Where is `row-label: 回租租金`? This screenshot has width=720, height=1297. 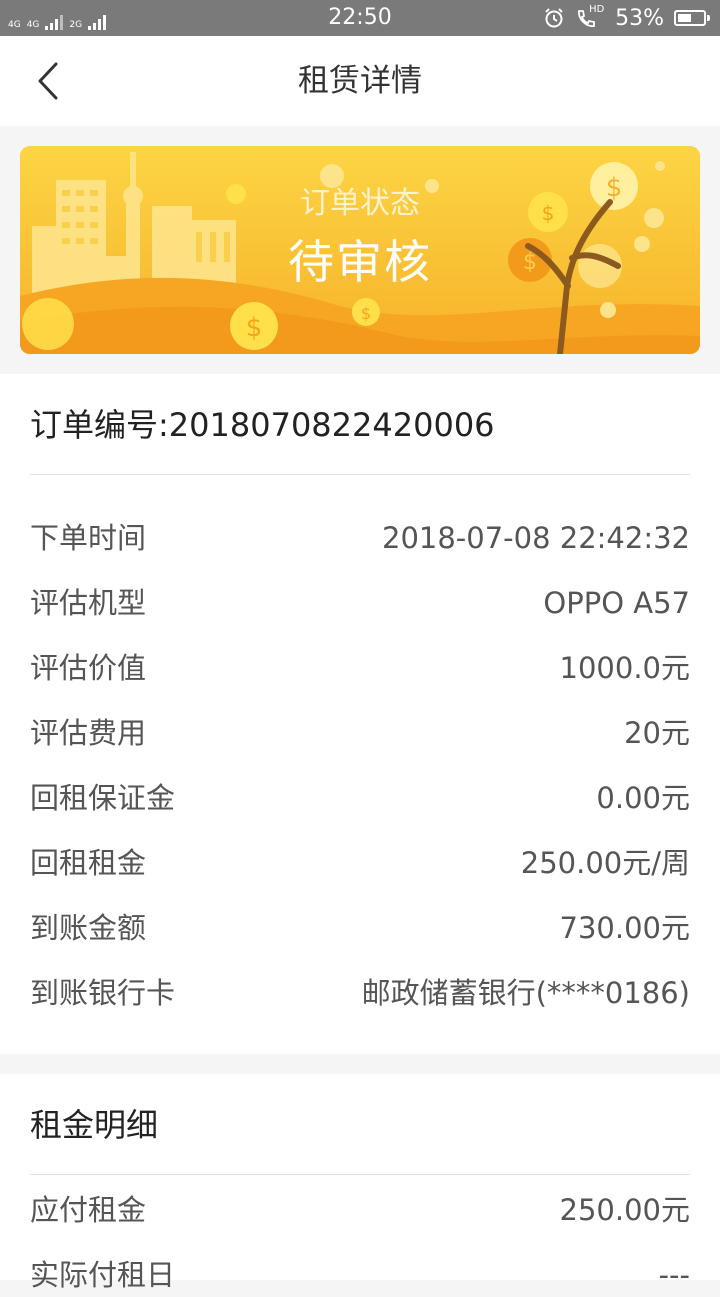 row-label: 回租租金 is located at coordinates (88, 863).